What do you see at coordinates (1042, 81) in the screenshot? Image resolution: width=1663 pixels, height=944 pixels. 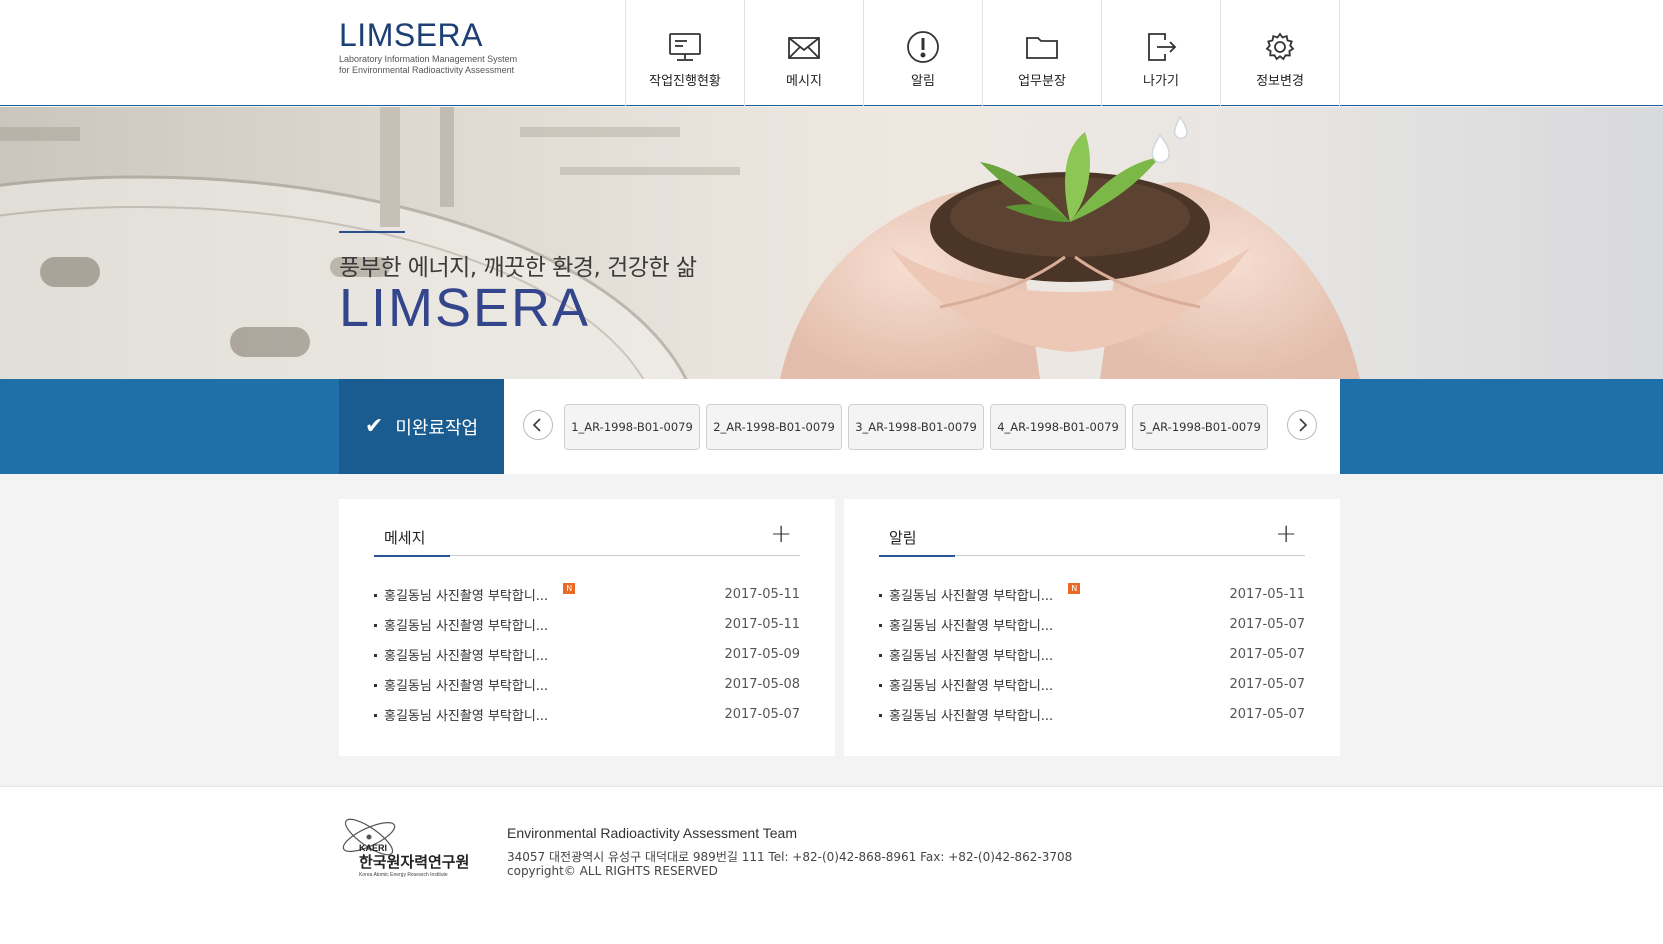 I see `nav-label: 업무분장` at bounding box center [1042, 81].